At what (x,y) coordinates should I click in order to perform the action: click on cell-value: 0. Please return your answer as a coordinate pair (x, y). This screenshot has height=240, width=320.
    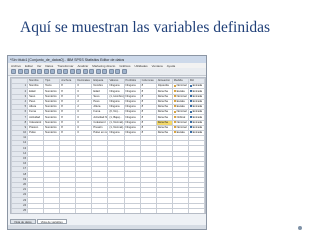
    Looking at the image, I should click on (78, 86).